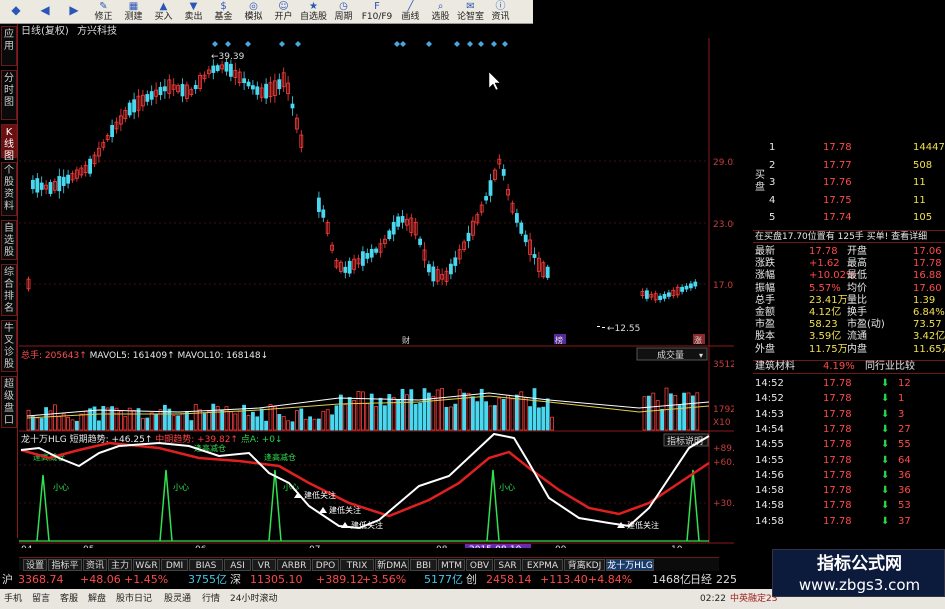  What do you see at coordinates (97, 599) in the screenshot?
I see `status-link: 解盘` at bounding box center [97, 599].